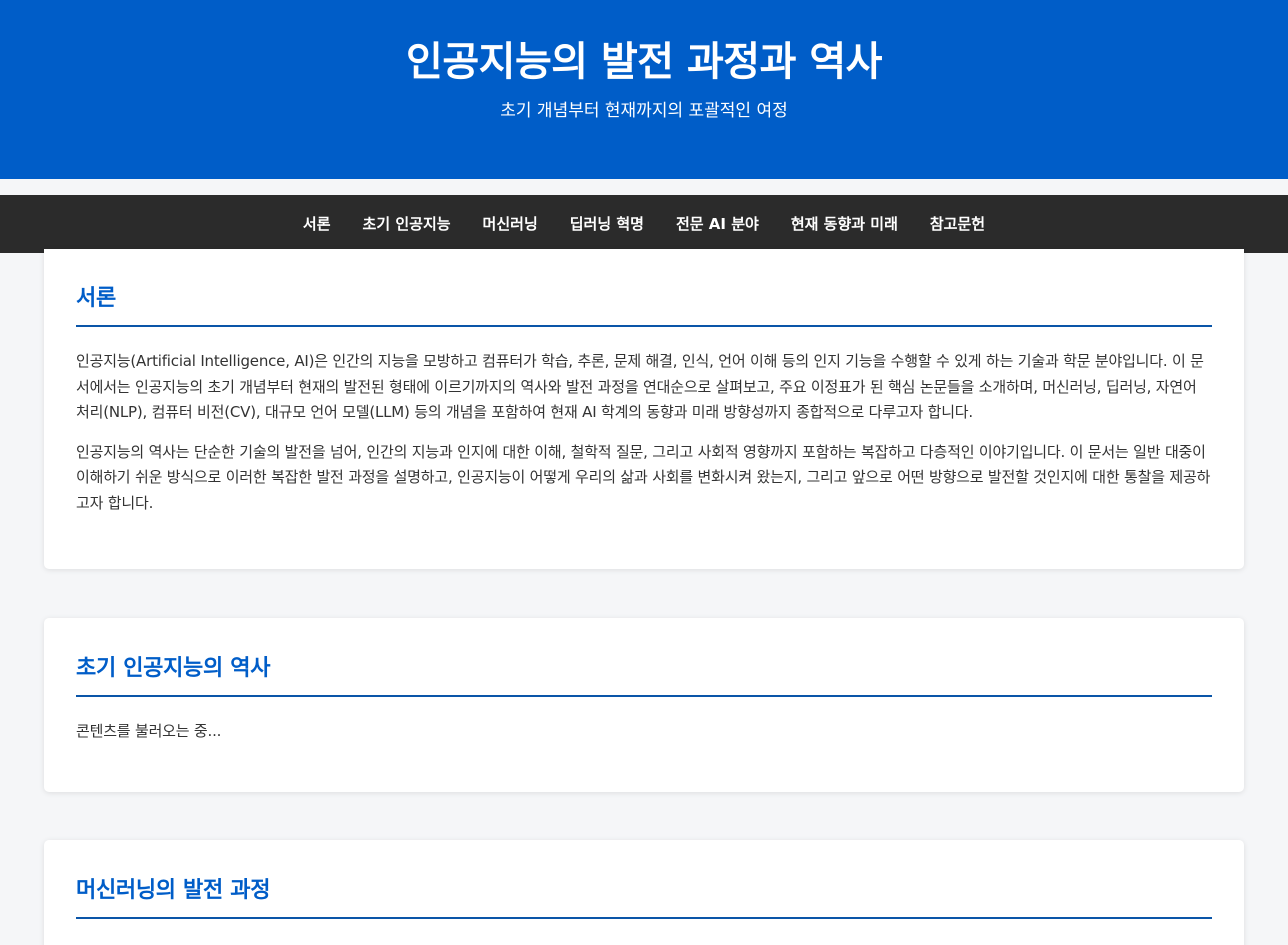 Image resolution: width=1288 pixels, height=945 pixels. I want to click on section-machine-learning: 머신러닝의 발전 과정, so click(644, 892).